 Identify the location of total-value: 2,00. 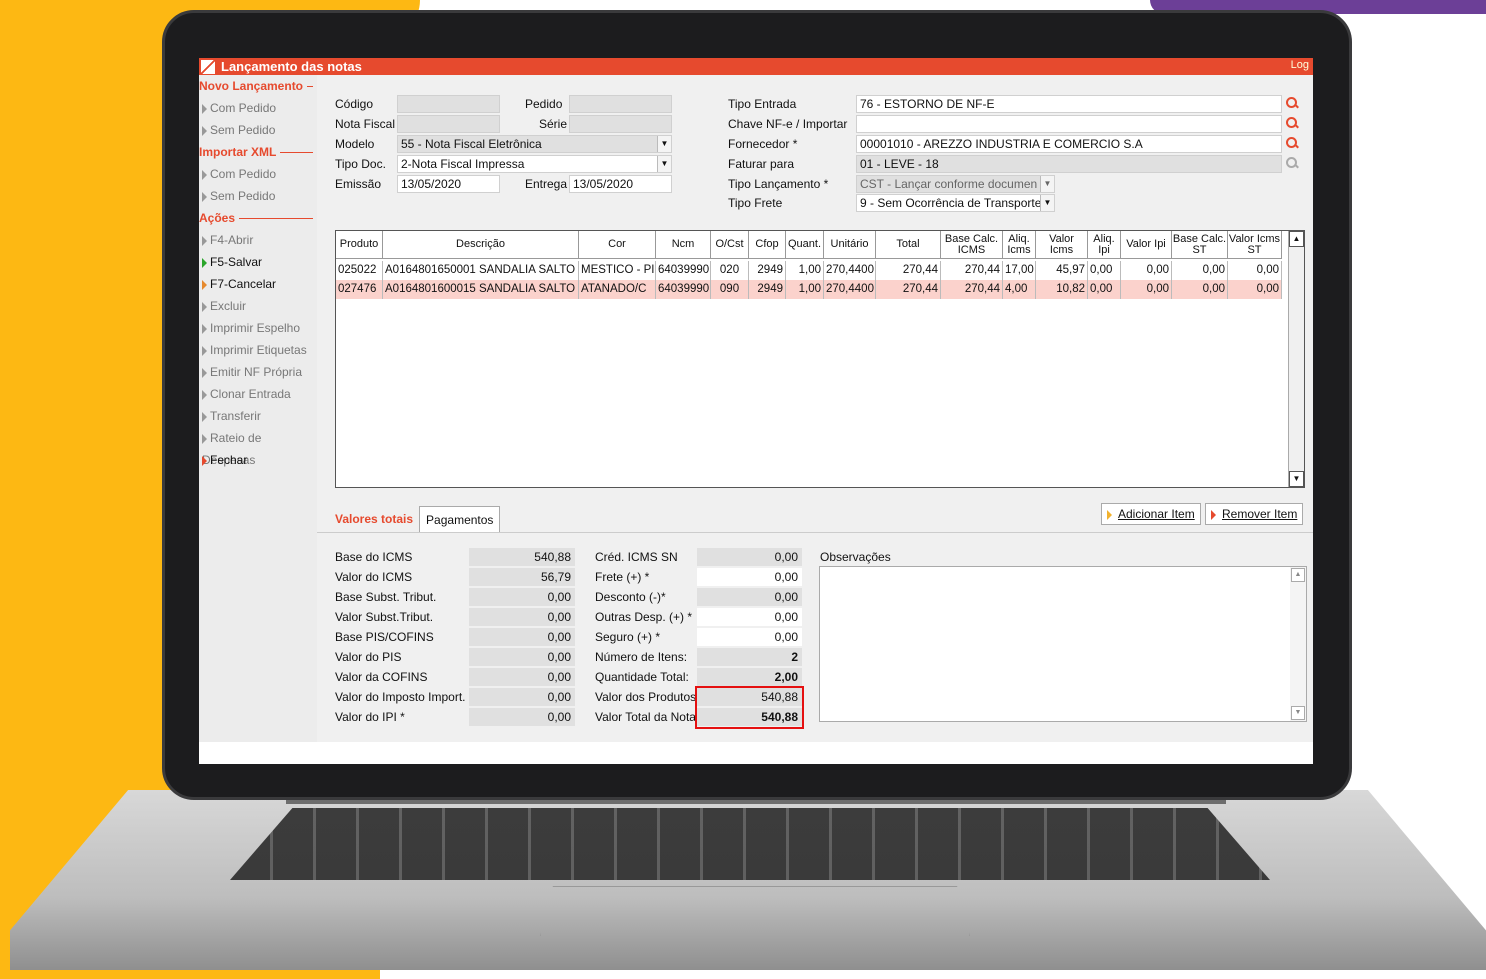
(749, 677).